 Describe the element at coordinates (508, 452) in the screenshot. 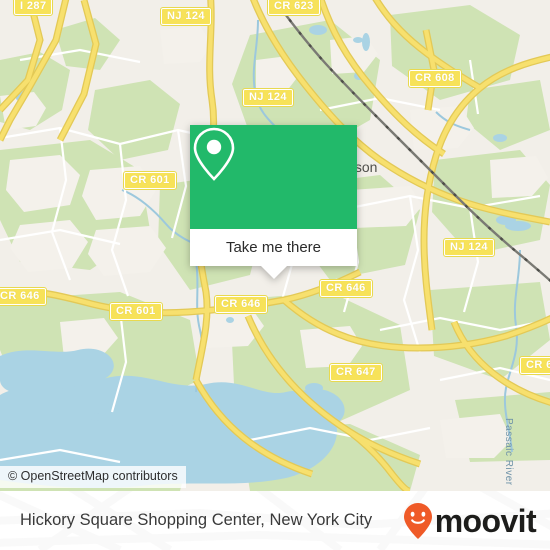

I see `river-label-passaic: Passaic River` at that location.